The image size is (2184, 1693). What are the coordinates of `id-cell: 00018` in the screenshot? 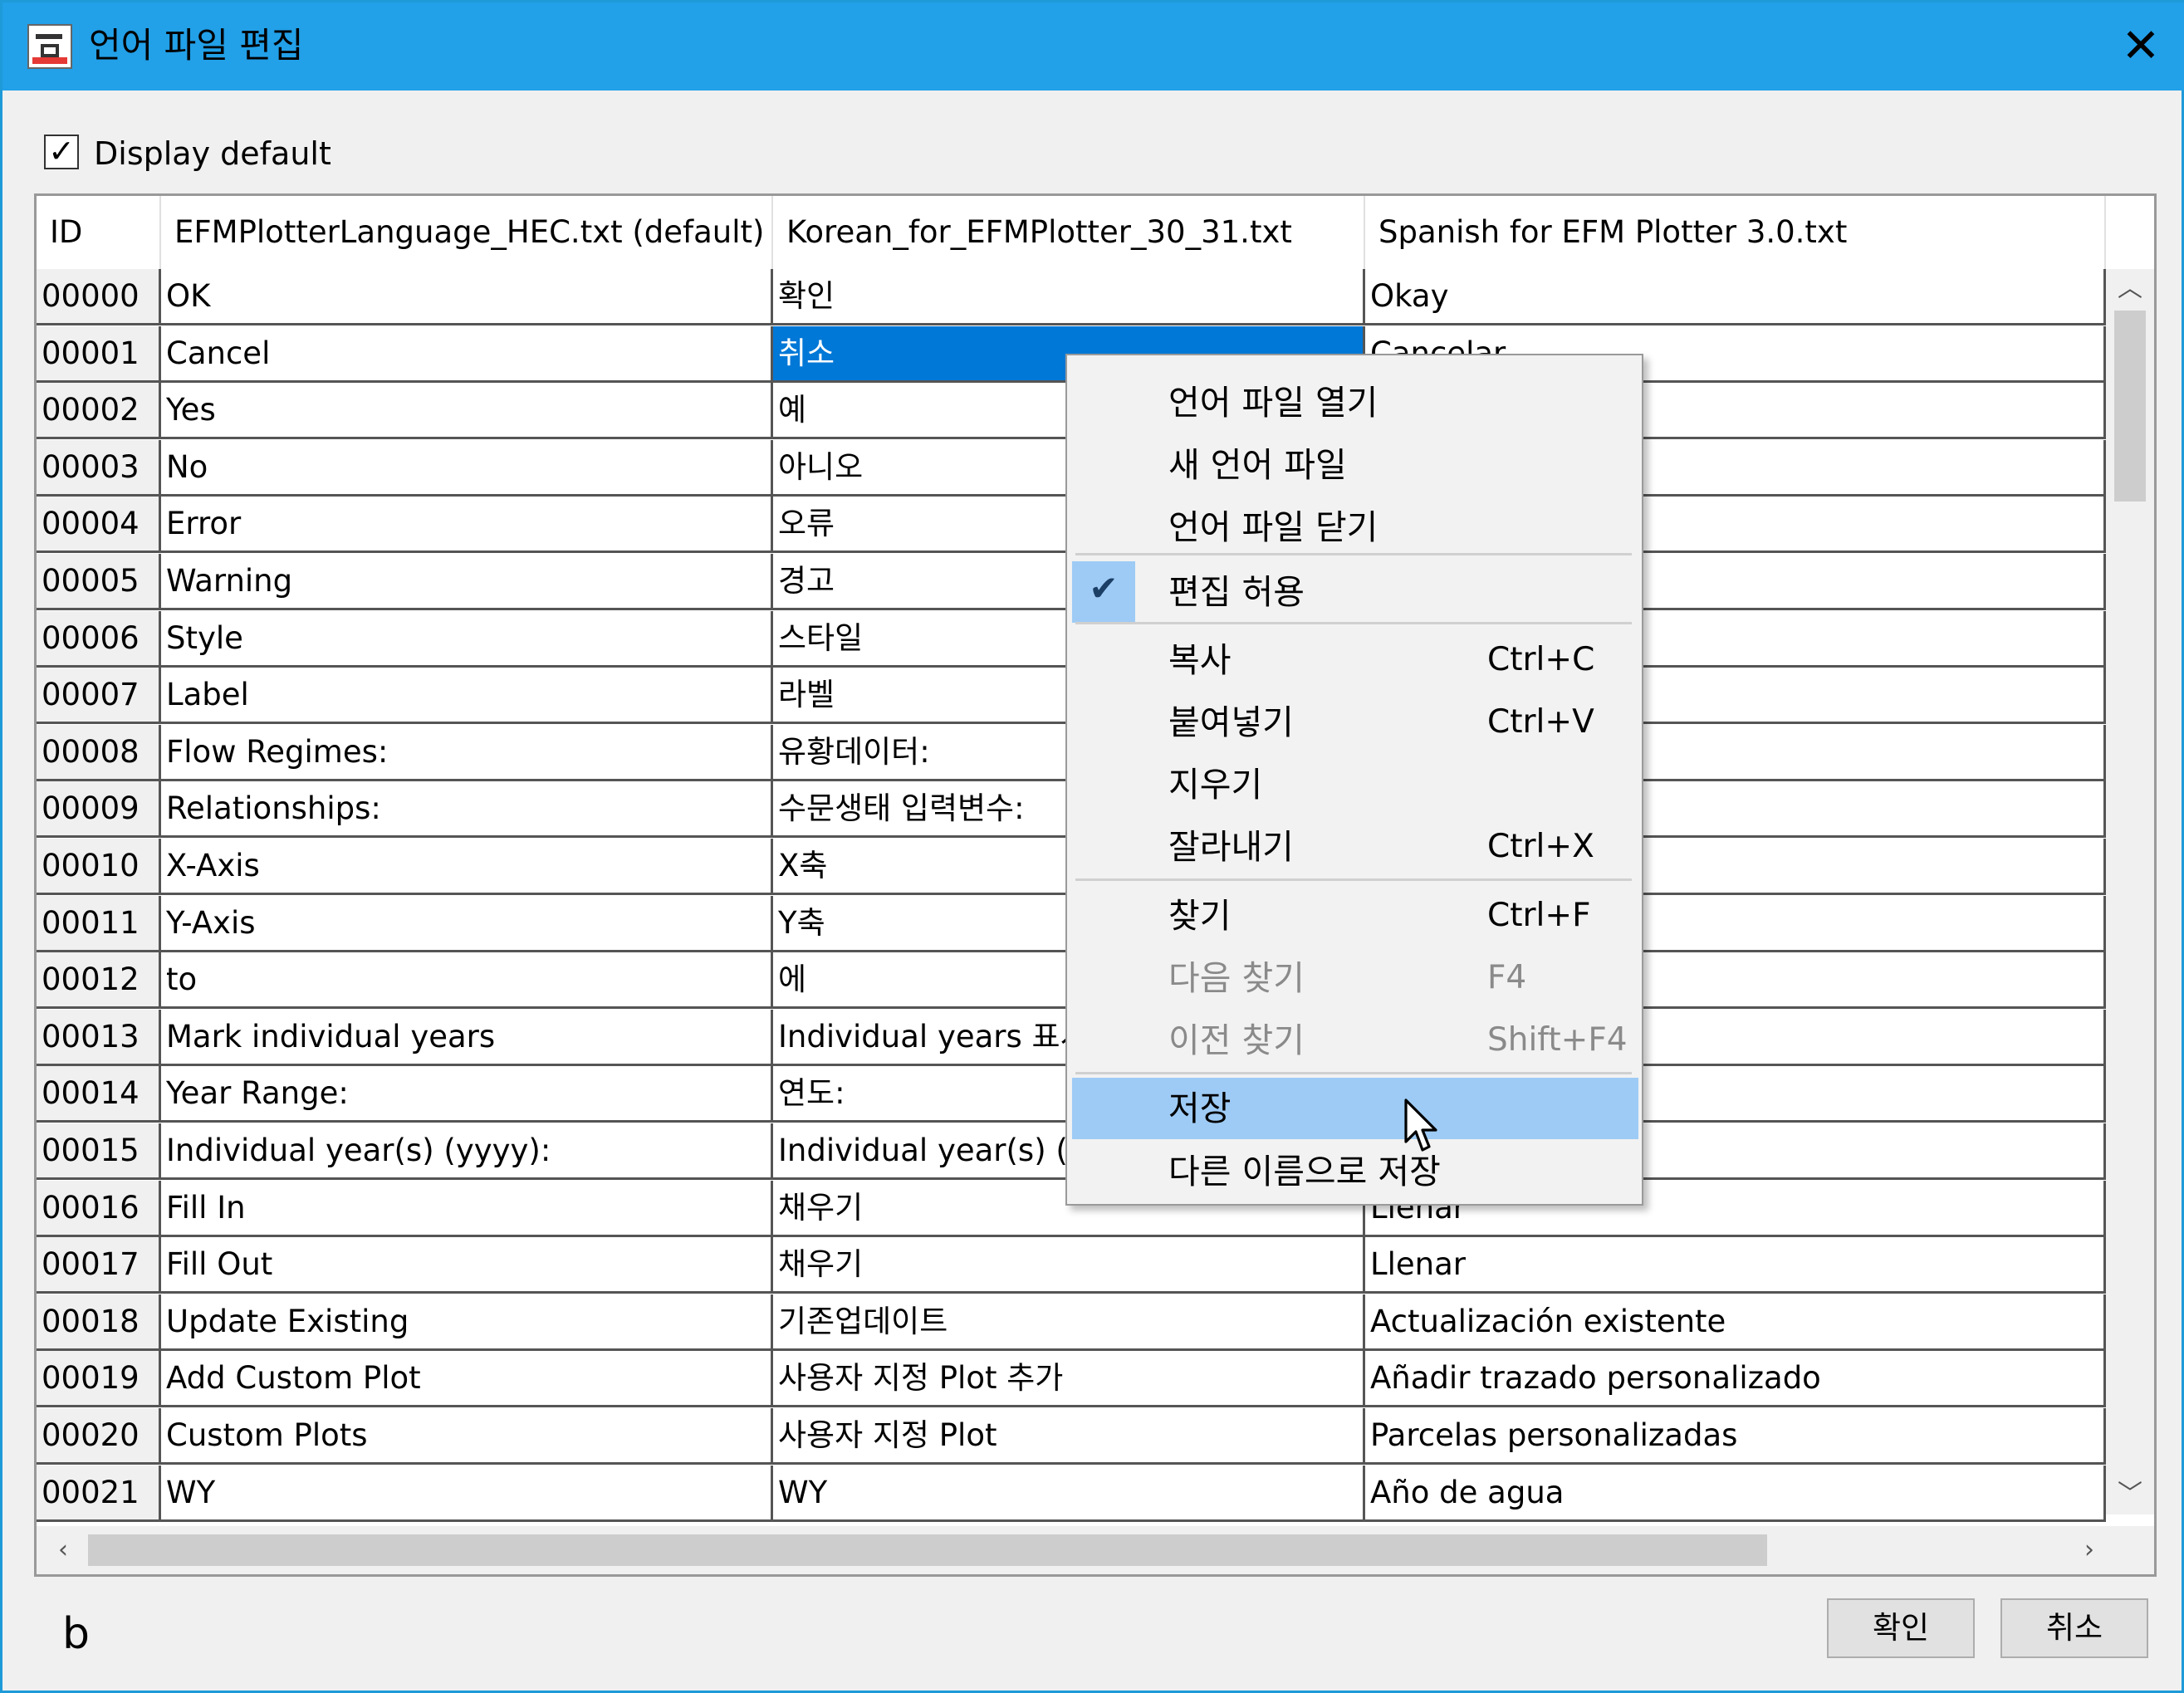 It's located at (99, 1322).